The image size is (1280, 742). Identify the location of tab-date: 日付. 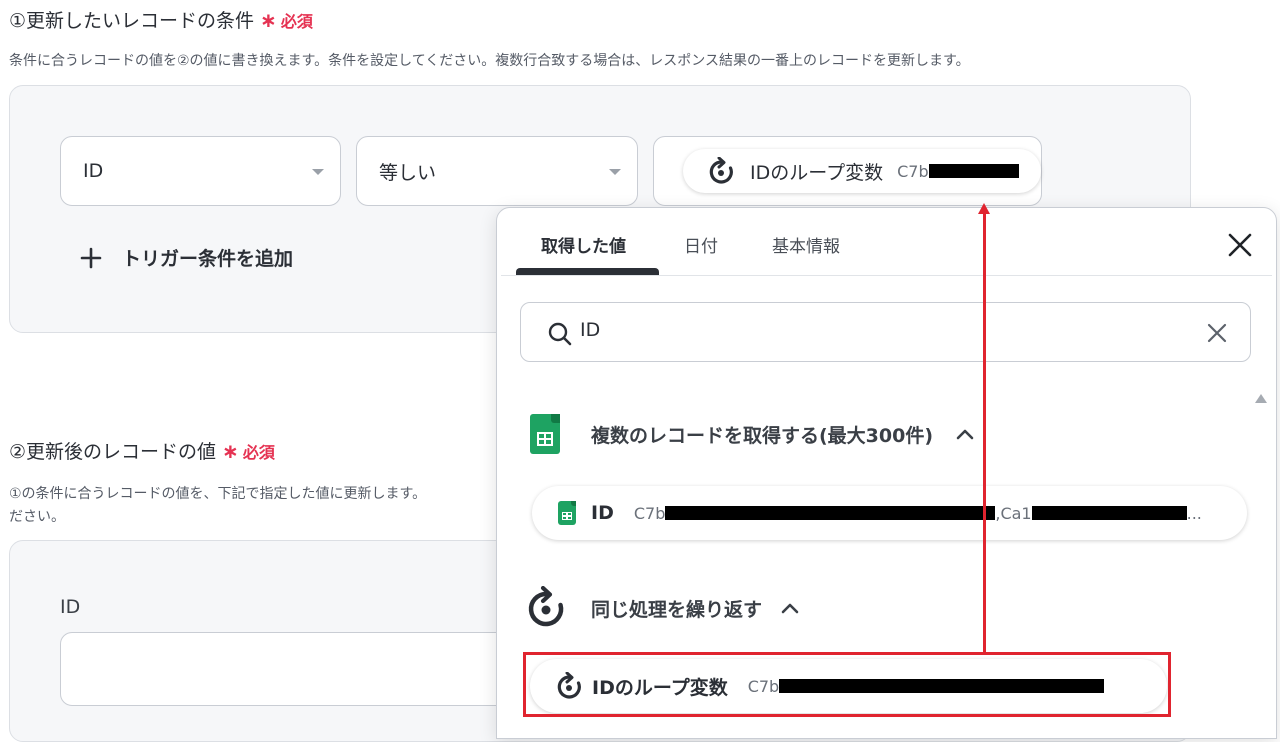
(701, 244).